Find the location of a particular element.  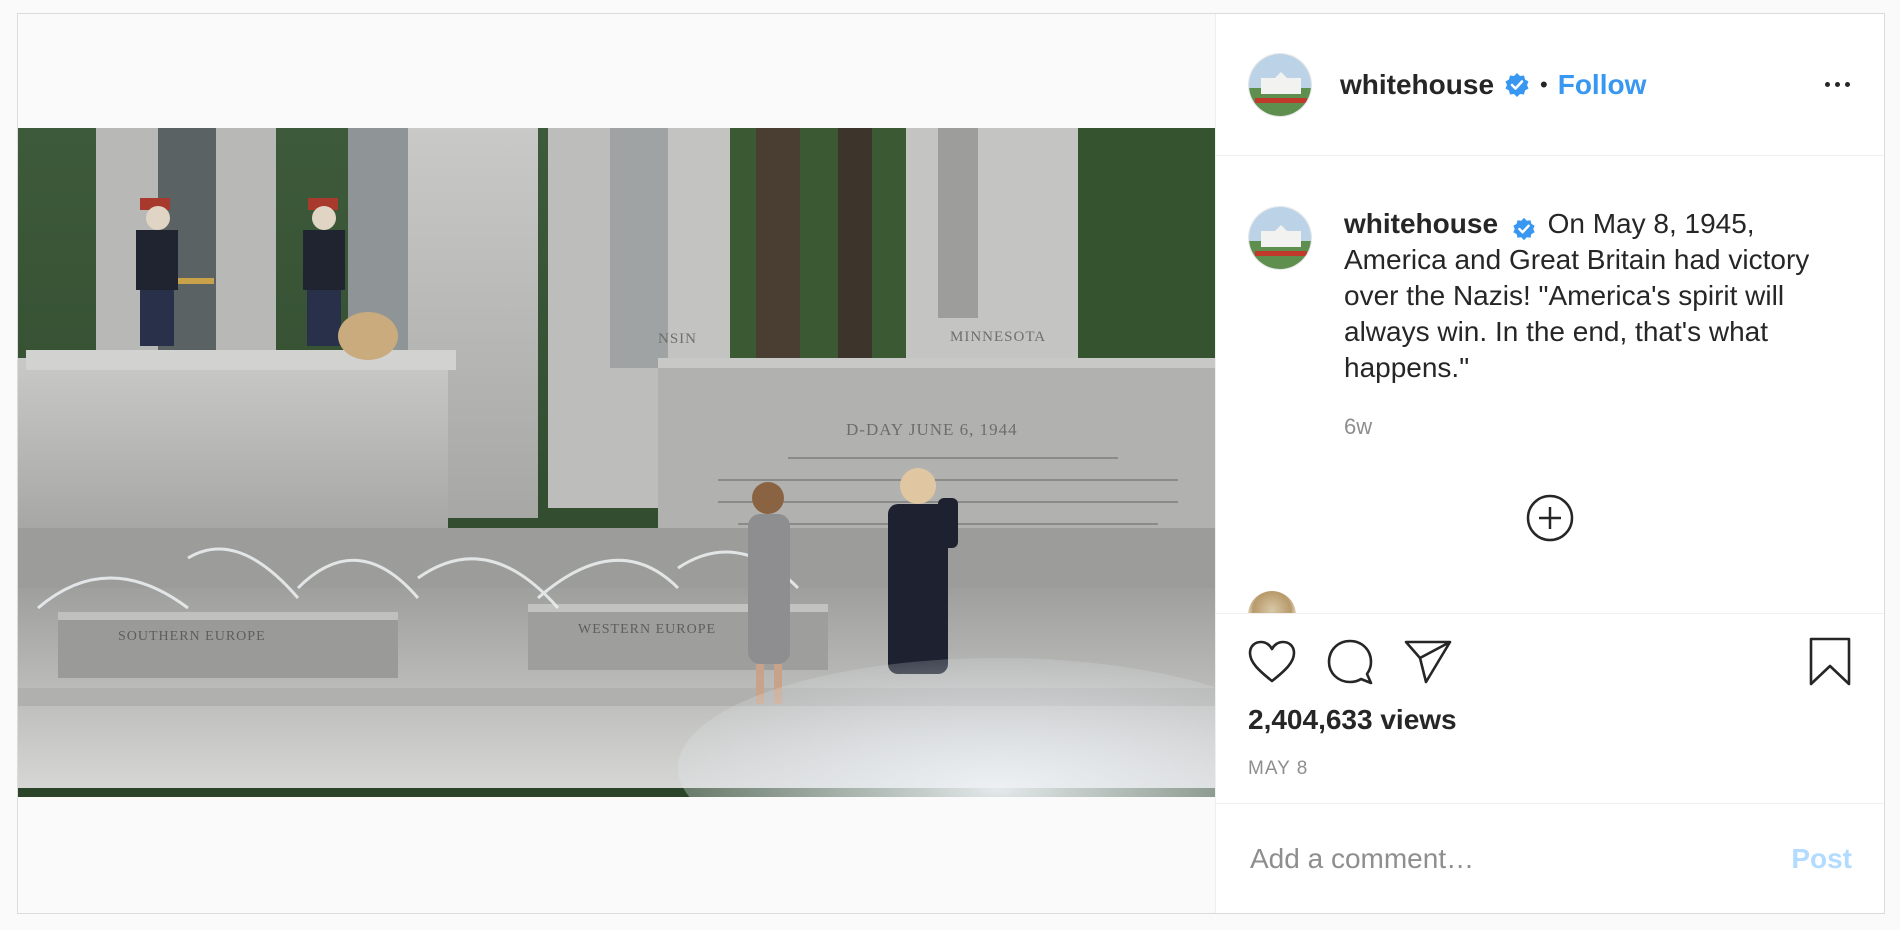

caption-username: whitehouse is located at coordinates (1421, 223).